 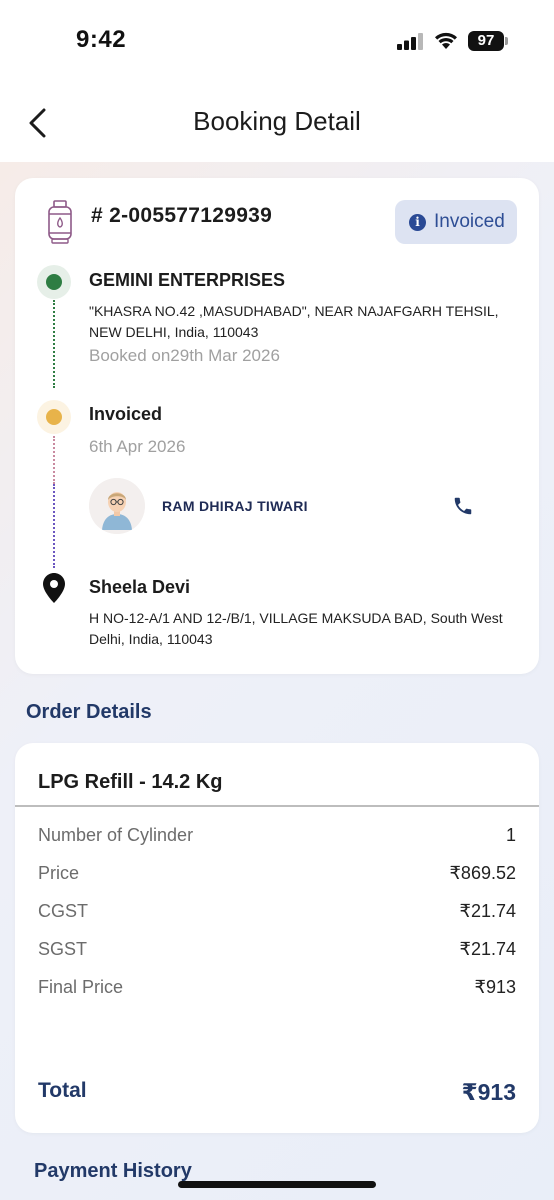 What do you see at coordinates (116, 835) in the screenshot?
I see `row-label: Number of Cylinder` at bounding box center [116, 835].